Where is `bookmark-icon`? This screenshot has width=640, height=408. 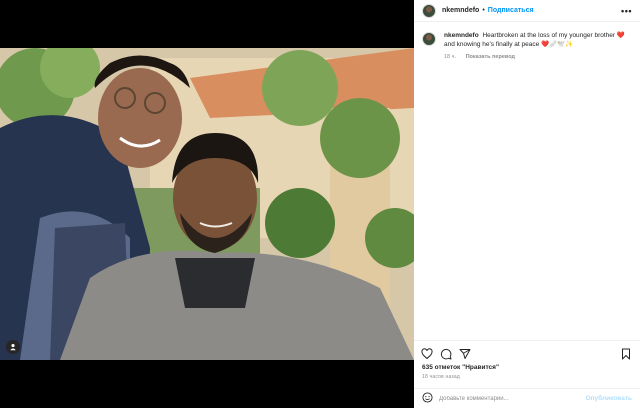 bookmark-icon is located at coordinates (626, 353).